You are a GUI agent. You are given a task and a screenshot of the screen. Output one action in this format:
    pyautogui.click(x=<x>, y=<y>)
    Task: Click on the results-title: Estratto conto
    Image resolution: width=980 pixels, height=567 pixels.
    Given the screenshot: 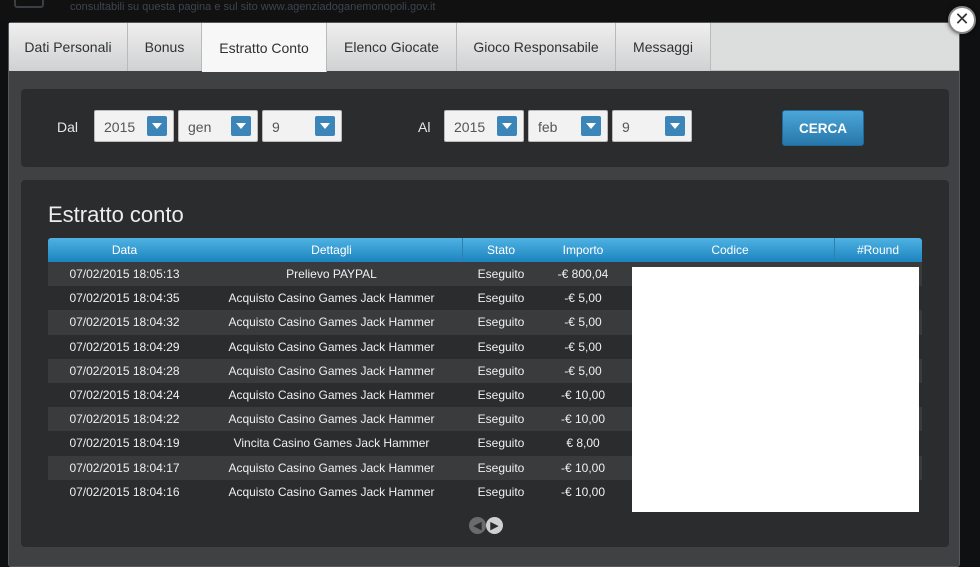 What is the action you would take?
    pyautogui.click(x=116, y=214)
    